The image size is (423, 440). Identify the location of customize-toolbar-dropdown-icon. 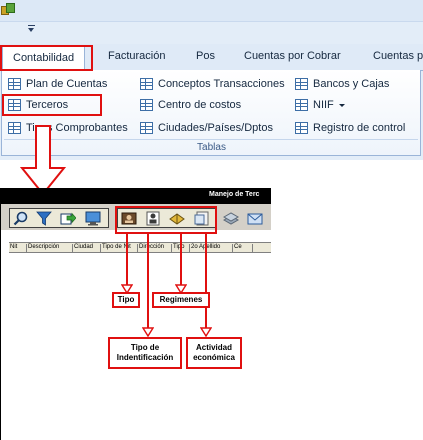
(32, 29).